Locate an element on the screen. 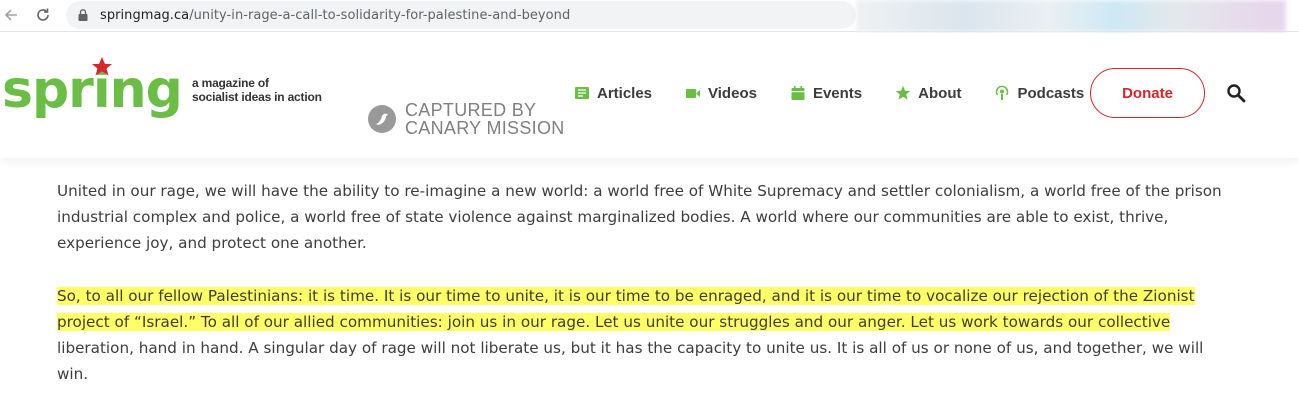 Image resolution: width=1299 pixels, height=409 pixels. nav-about: About is located at coordinates (928, 93).